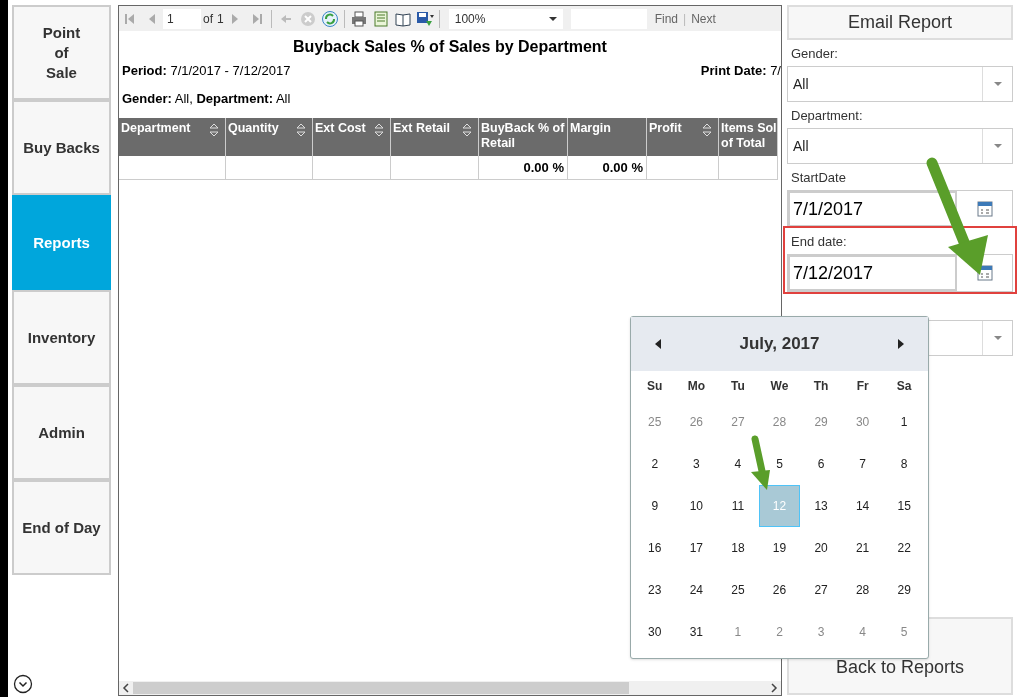 This screenshot has height=697, width=1022. What do you see at coordinates (450, 47) in the screenshot?
I see `report-title: Buyback Sales % of Sales by Department` at bounding box center [450, 47].